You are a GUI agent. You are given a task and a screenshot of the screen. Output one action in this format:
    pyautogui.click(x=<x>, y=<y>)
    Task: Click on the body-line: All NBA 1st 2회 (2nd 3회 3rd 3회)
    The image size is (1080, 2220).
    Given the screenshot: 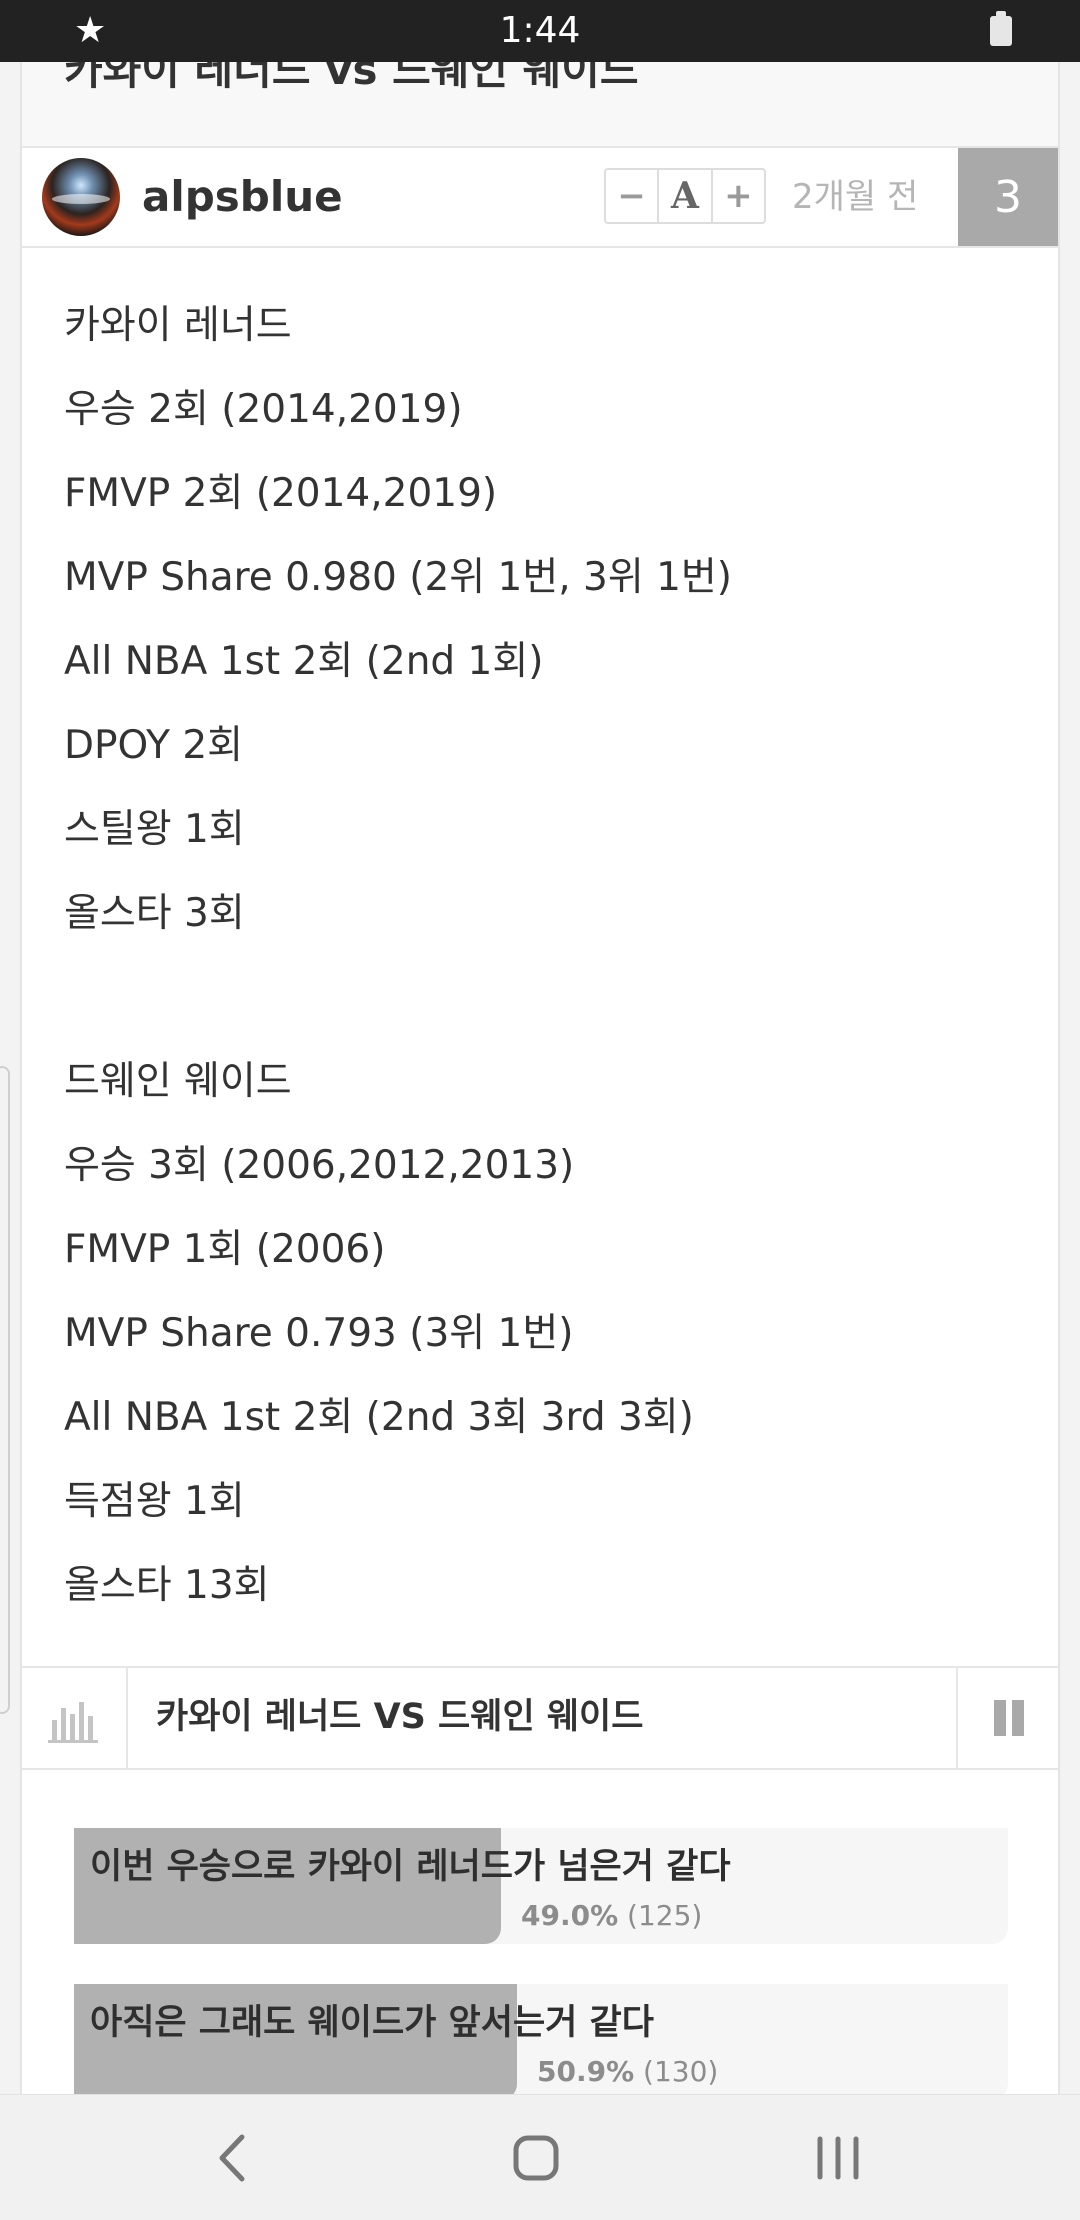 What is the action you would take?
    pyautogui.click(x=379, y=1417)
    